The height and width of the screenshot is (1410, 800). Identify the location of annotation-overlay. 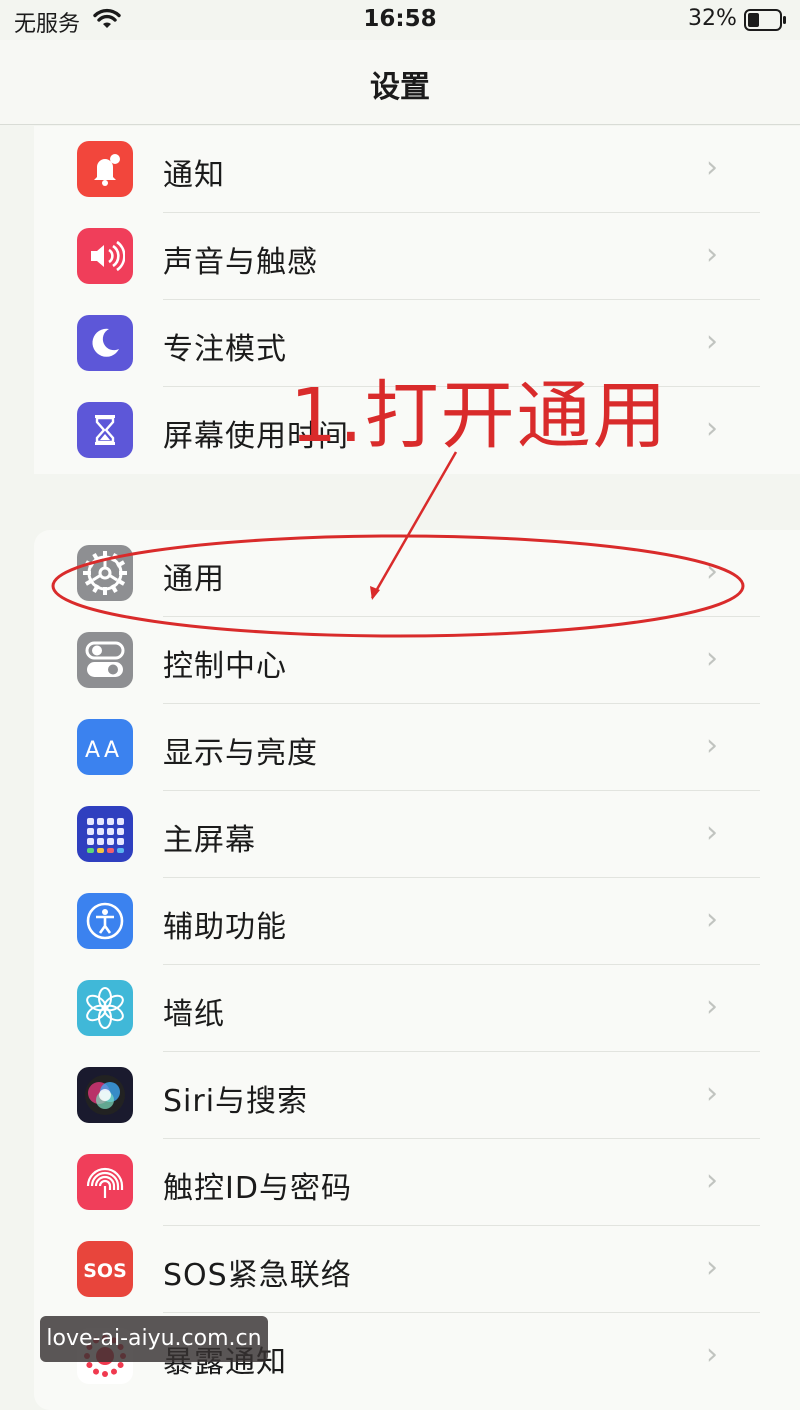
(398, 544).